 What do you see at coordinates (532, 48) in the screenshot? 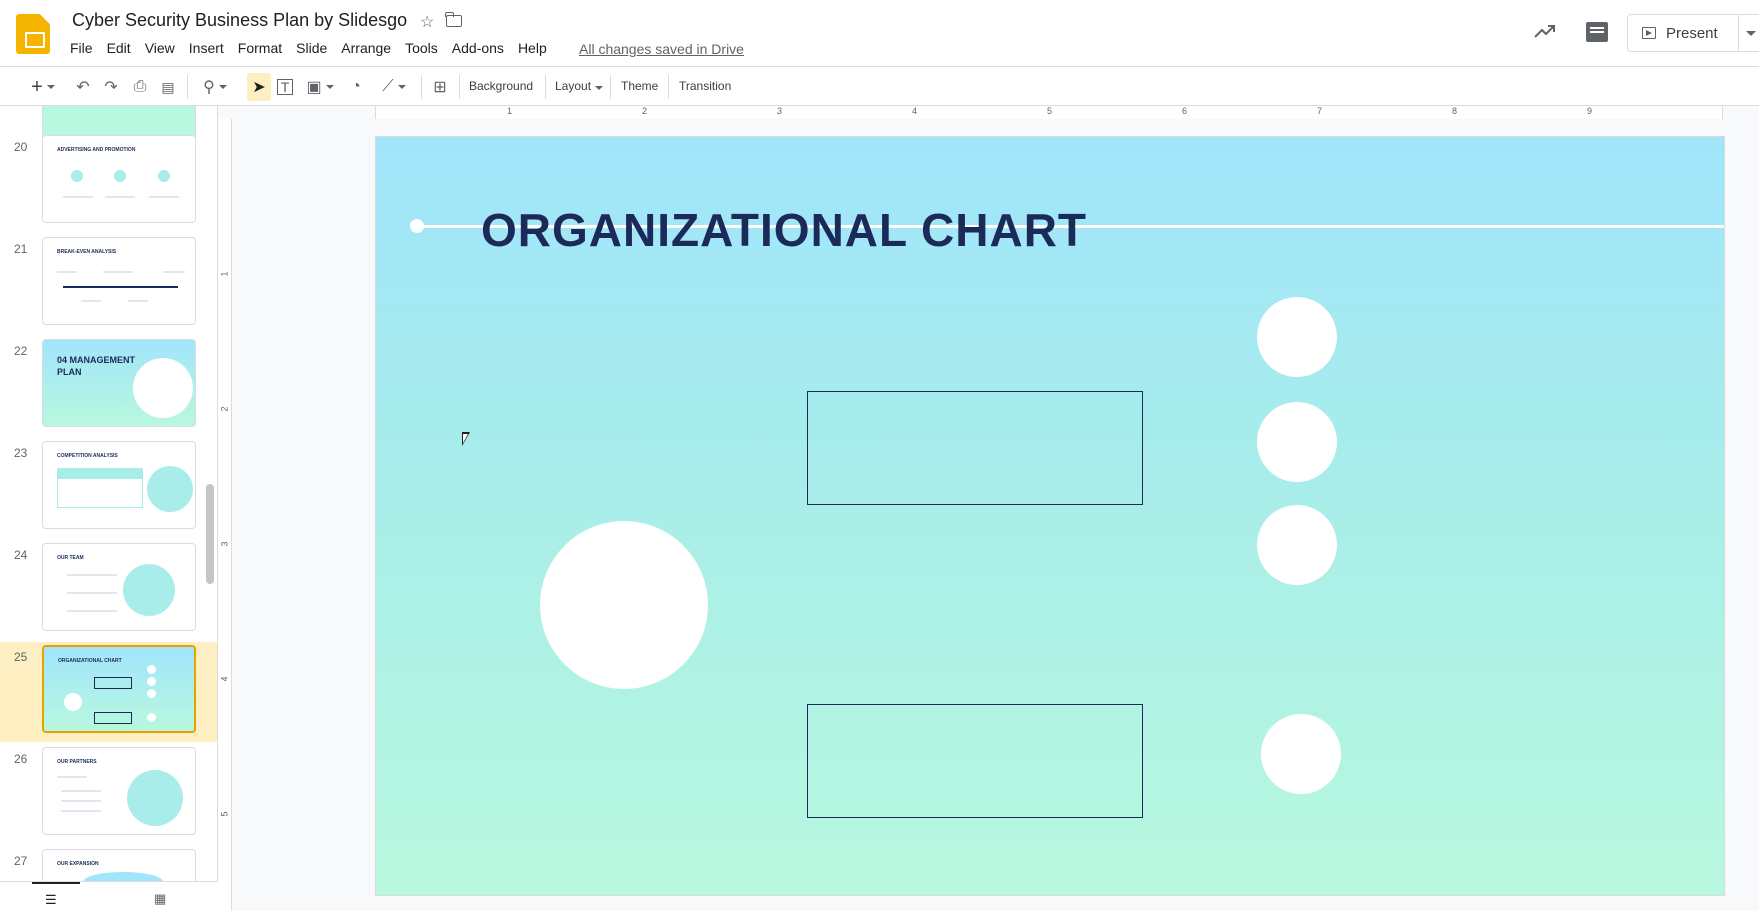
I see `menu-help: Help` at bounding box center [532, 48].